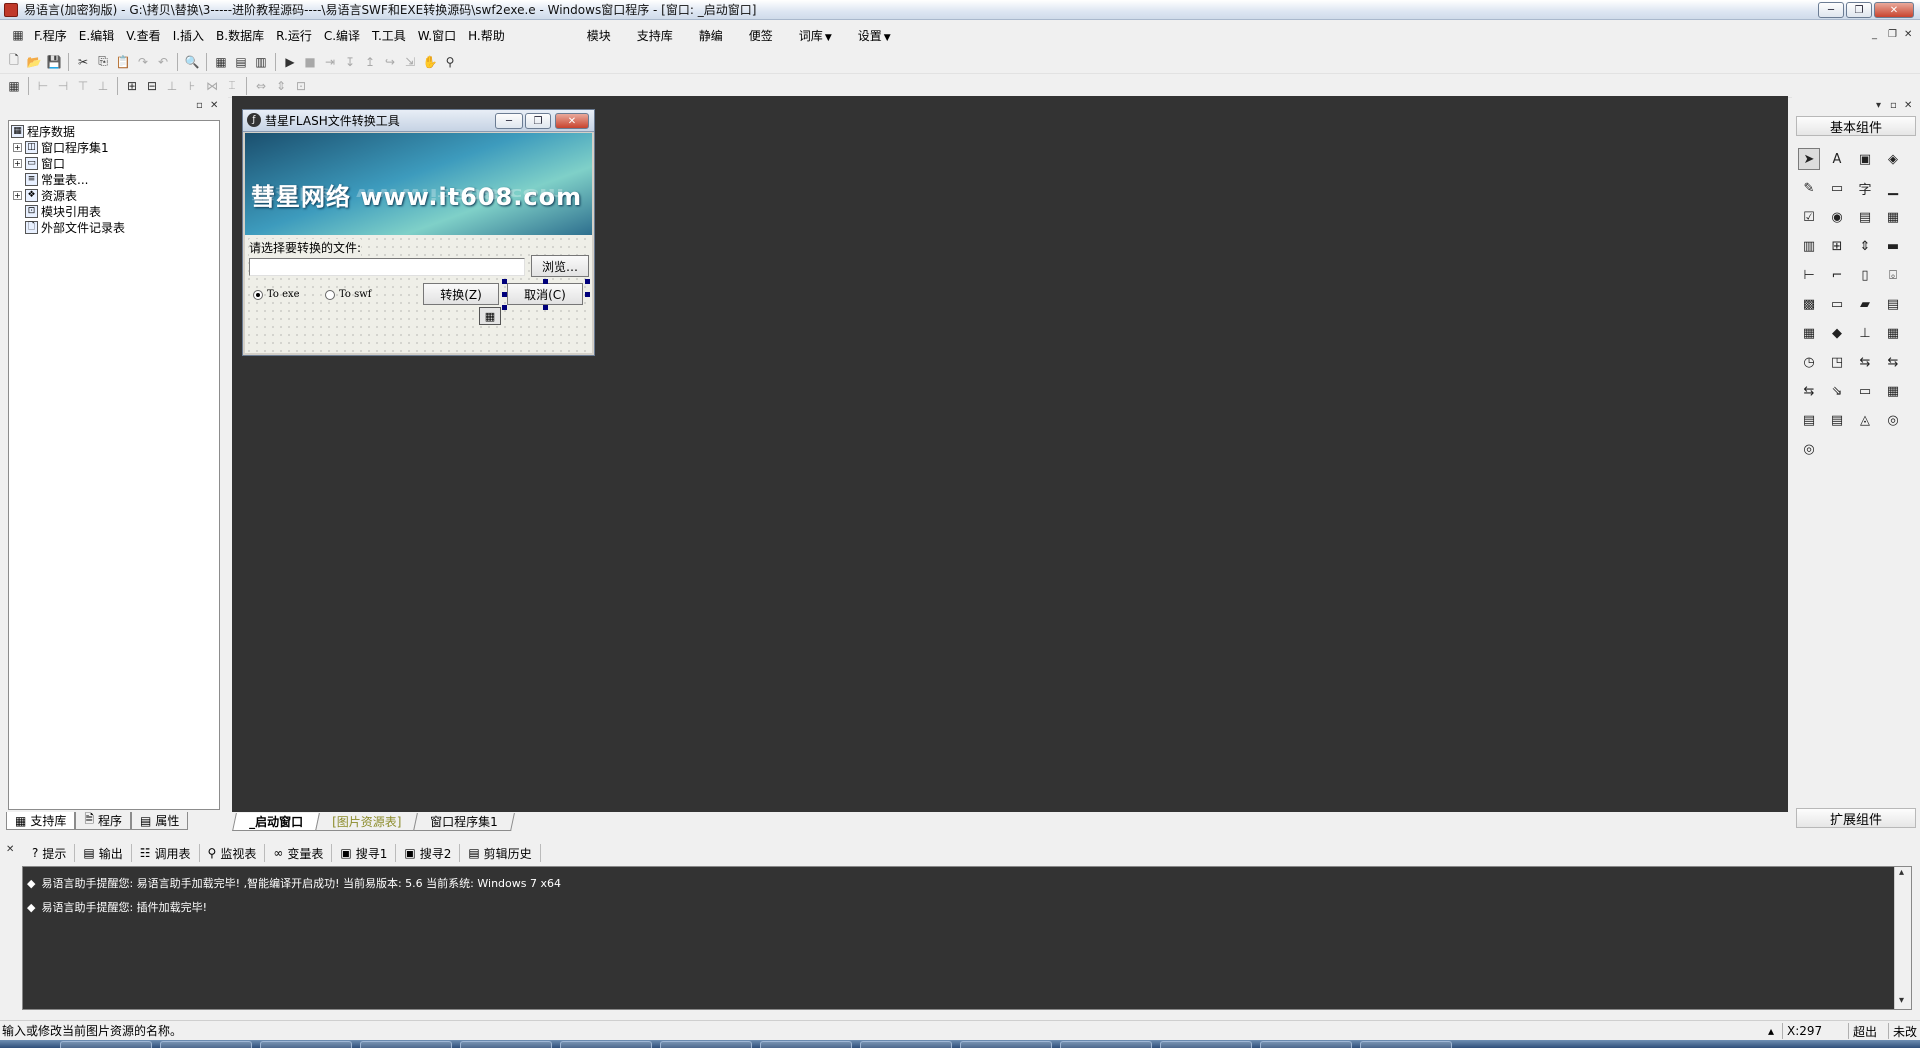 The image size is (1920, 1048). Describe the element at coordinates (364, 853) in the screenshot. I see `tab-search1: ▣ 搜寻1` at that location.